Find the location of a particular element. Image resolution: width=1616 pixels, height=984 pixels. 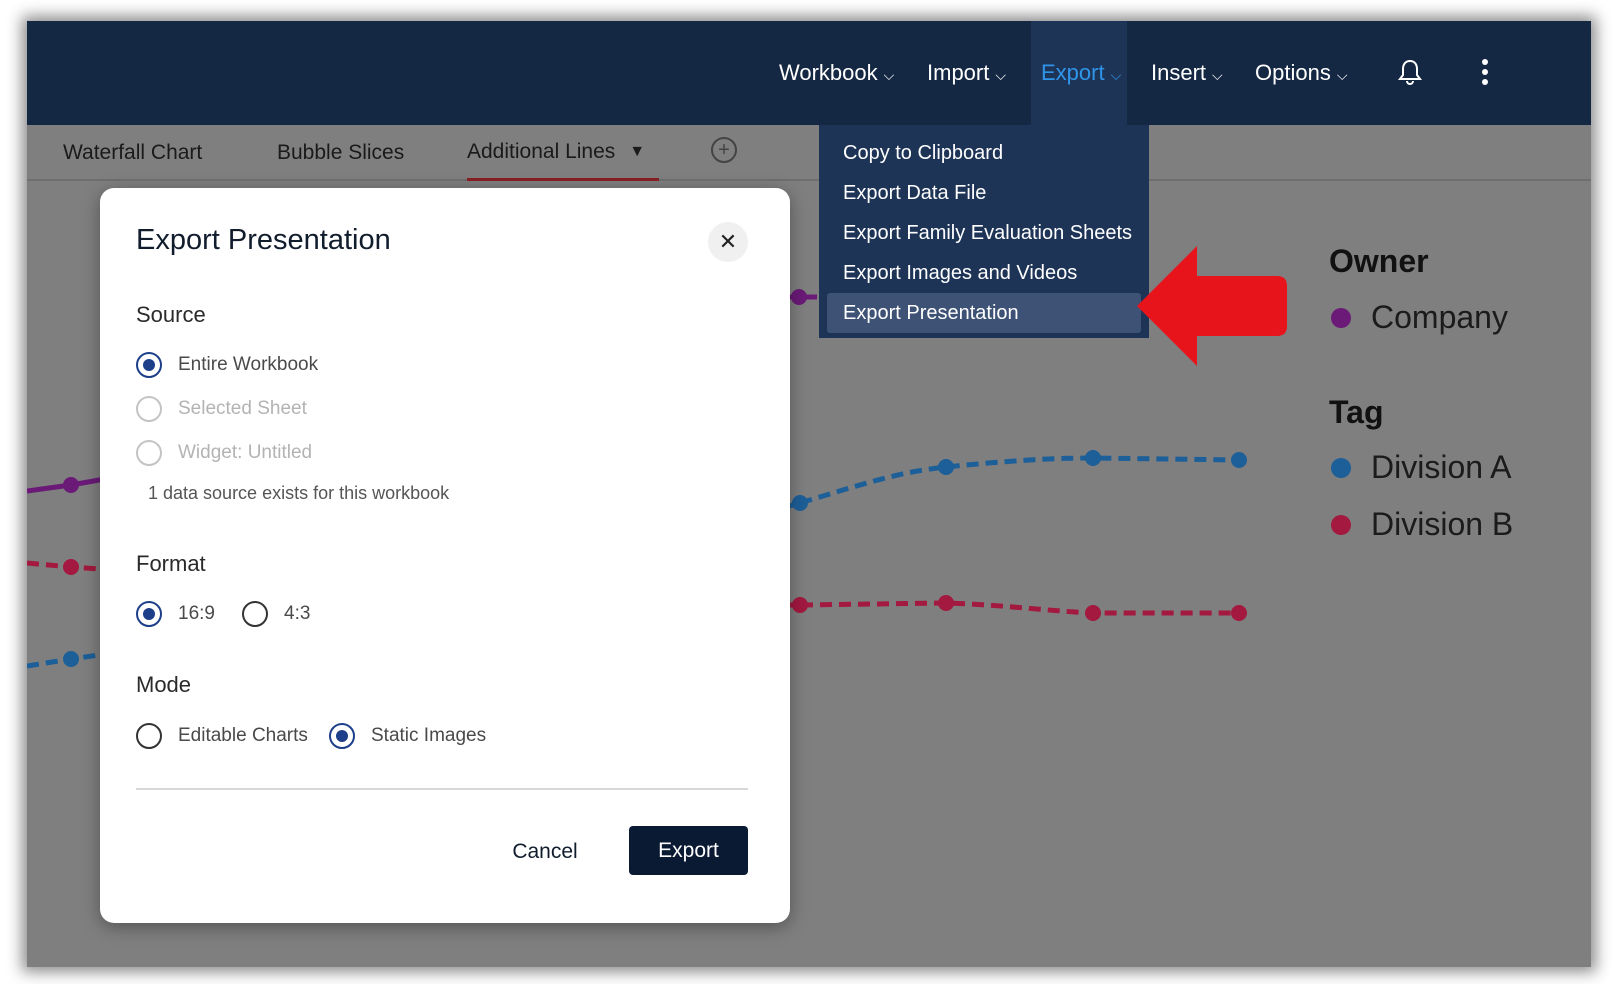

tab-label: Waterfall Chart is located at coordinates (133, 152).